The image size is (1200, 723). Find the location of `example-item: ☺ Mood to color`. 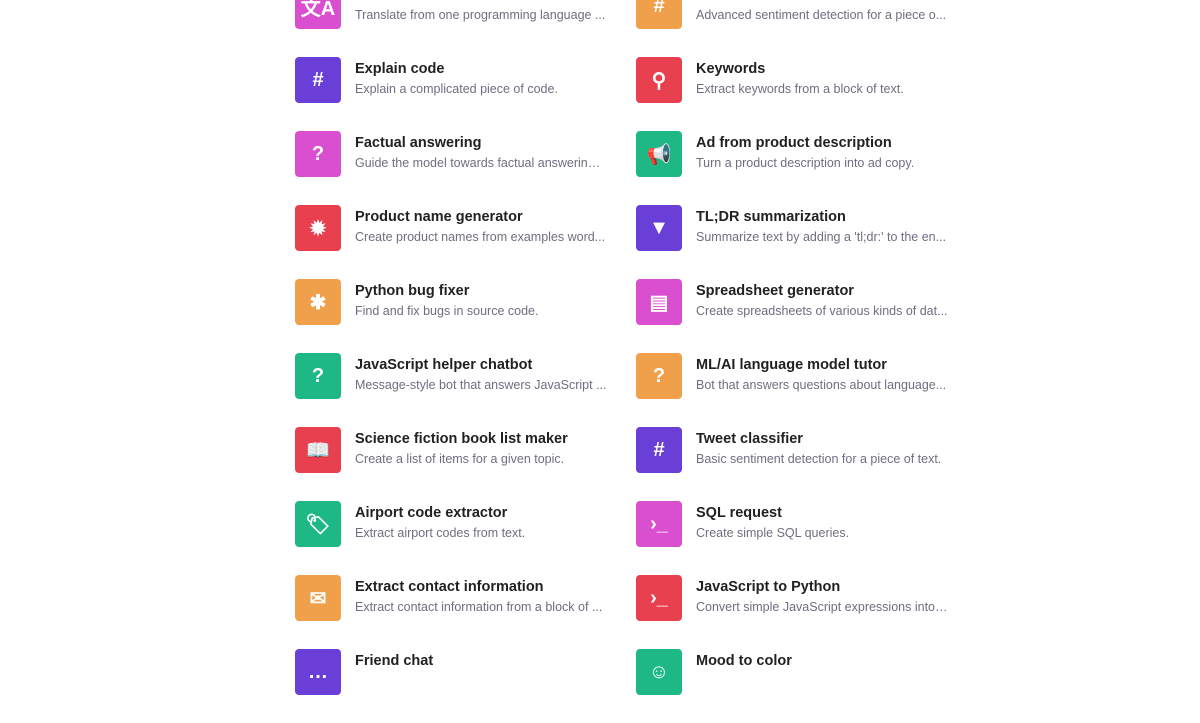

example-item: ☺ Mood to color is located at coordinates (806, 686).